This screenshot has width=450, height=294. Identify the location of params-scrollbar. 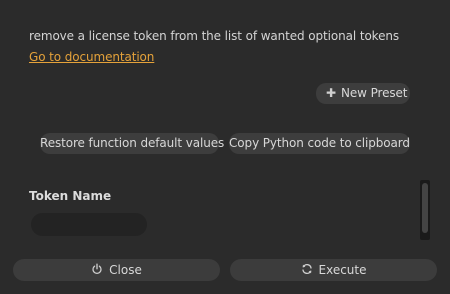
(425, 210).